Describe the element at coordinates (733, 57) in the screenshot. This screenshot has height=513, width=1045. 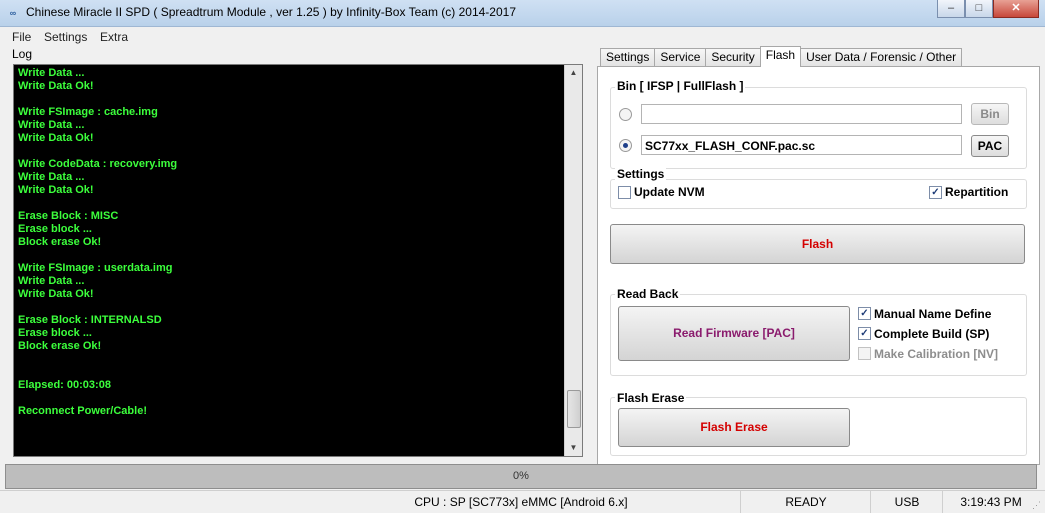
I see `tab-security: Security` at that location.